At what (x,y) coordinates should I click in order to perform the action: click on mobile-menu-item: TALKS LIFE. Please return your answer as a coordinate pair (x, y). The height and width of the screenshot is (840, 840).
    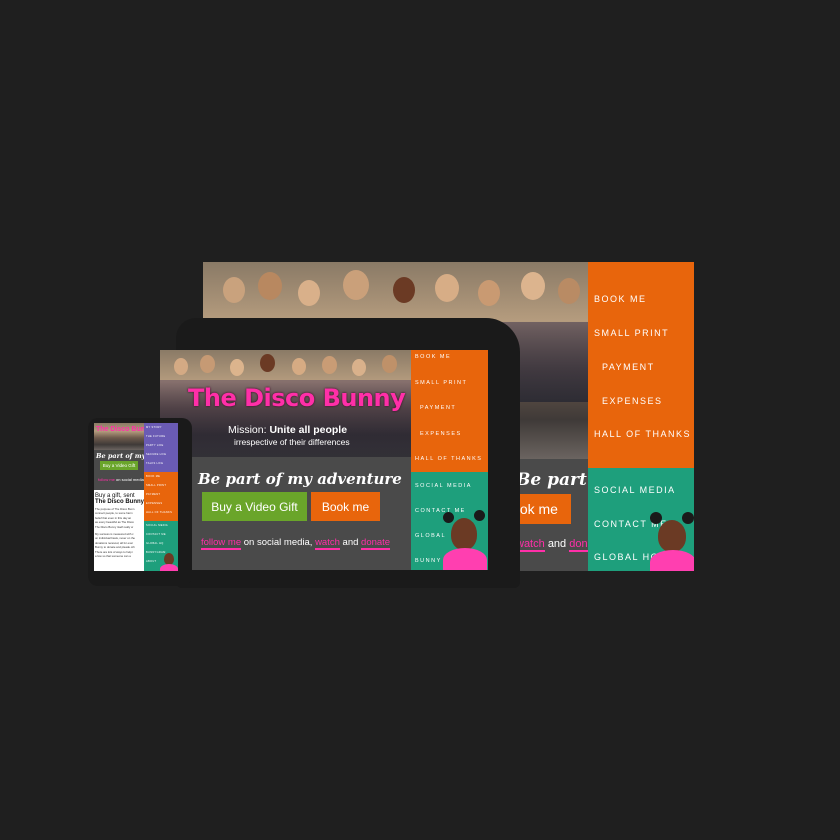
    Looking at the image, I should click on (154, 463).